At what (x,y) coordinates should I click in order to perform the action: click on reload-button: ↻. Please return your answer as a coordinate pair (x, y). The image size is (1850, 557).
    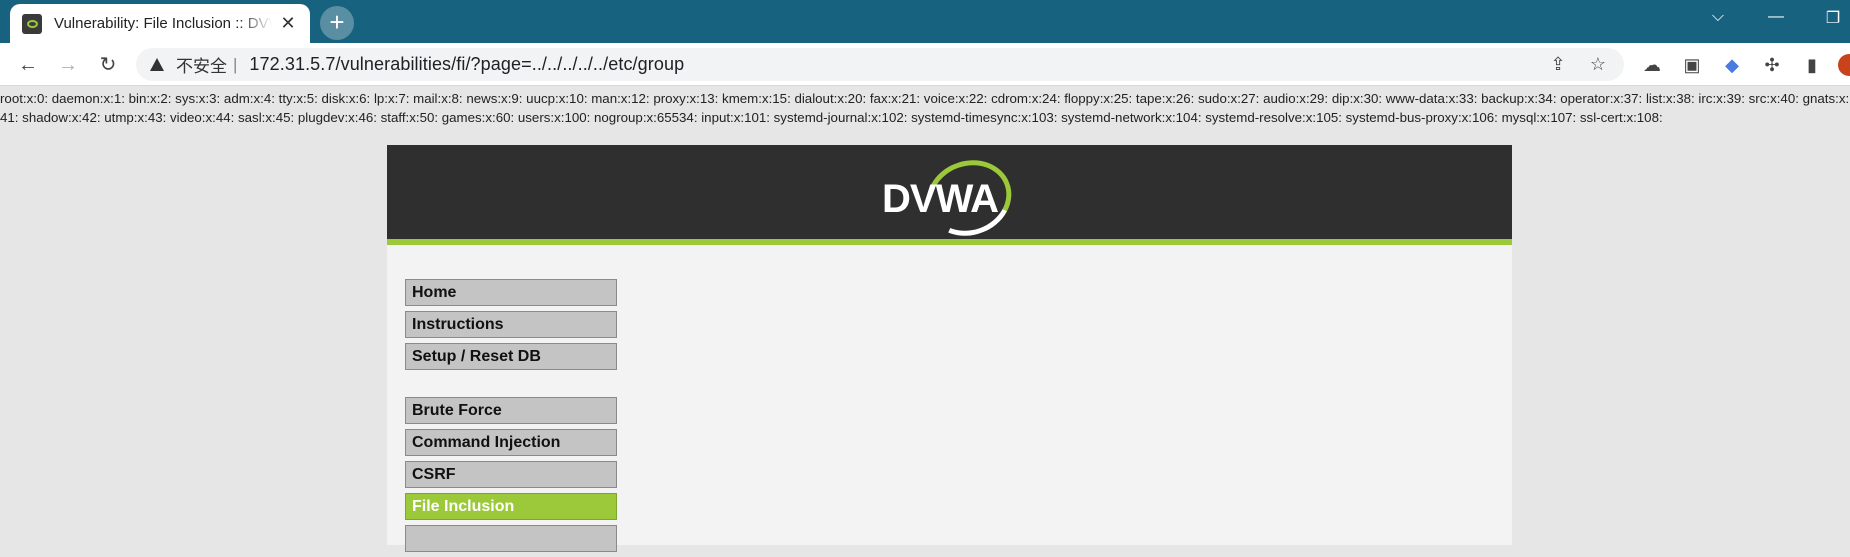
    Looking at the image, I should click on (108, 65).